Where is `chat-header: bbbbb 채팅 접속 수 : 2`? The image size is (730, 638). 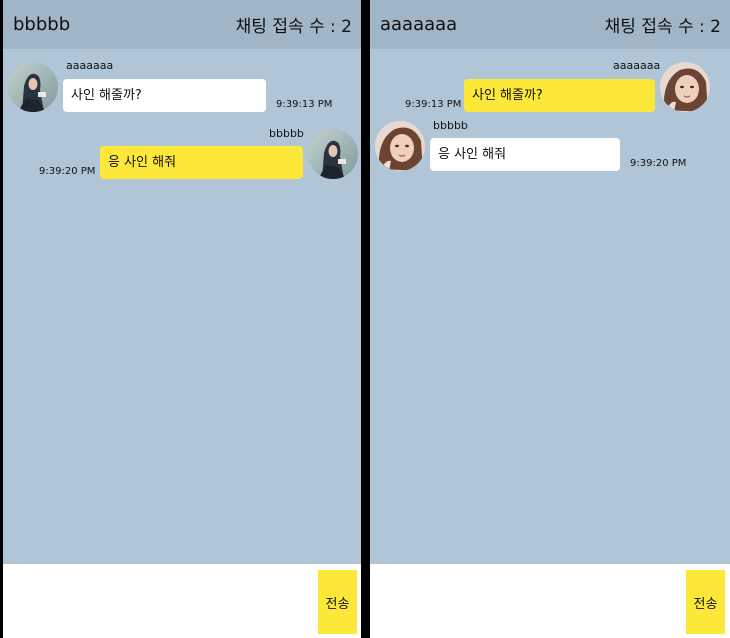
chat-header: bbbbb 채팅 접속 수 : 2 is located at coordinates (182, 24).